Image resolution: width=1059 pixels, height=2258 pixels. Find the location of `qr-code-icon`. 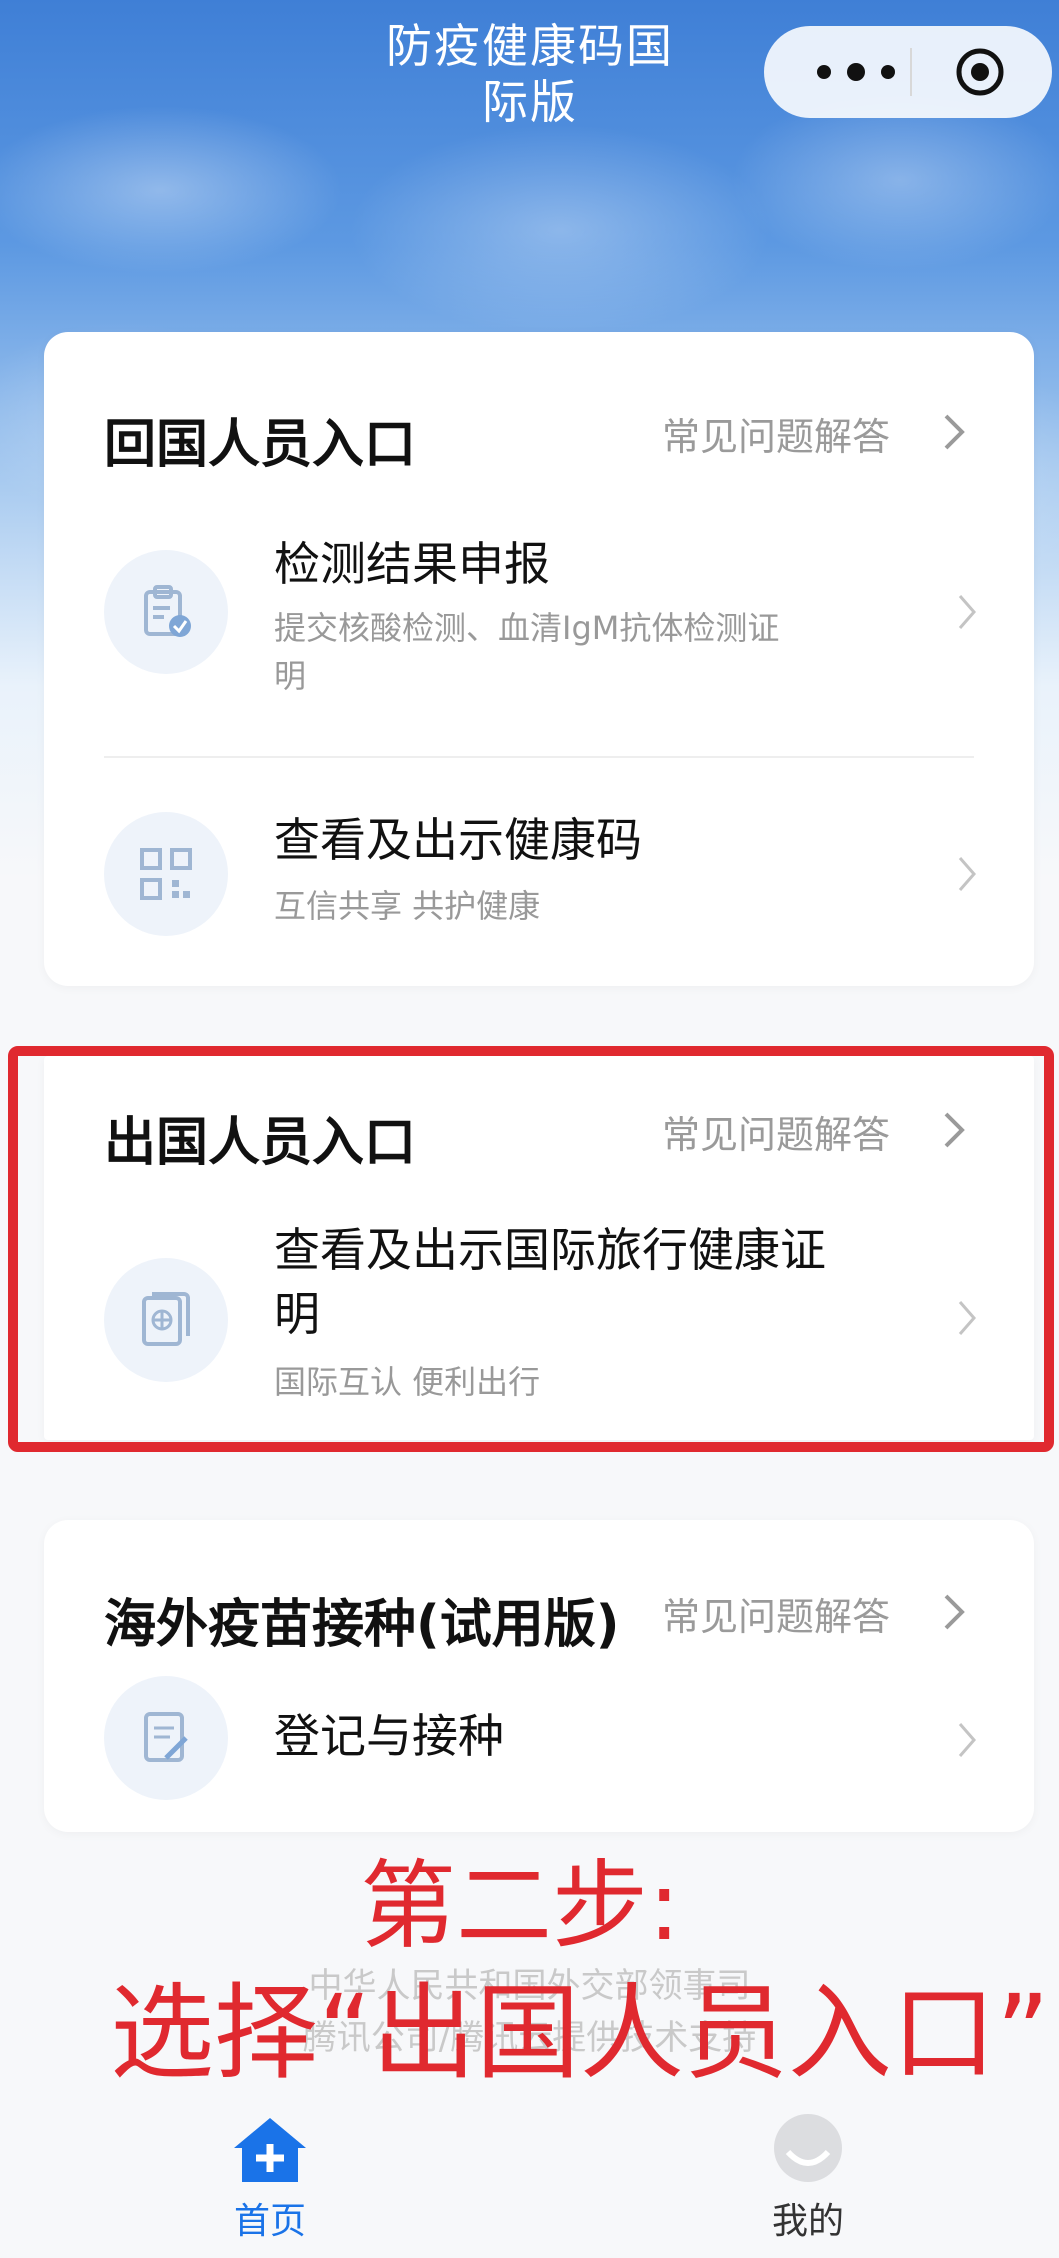

qr-code-icon is located at coordinates (166, 874).